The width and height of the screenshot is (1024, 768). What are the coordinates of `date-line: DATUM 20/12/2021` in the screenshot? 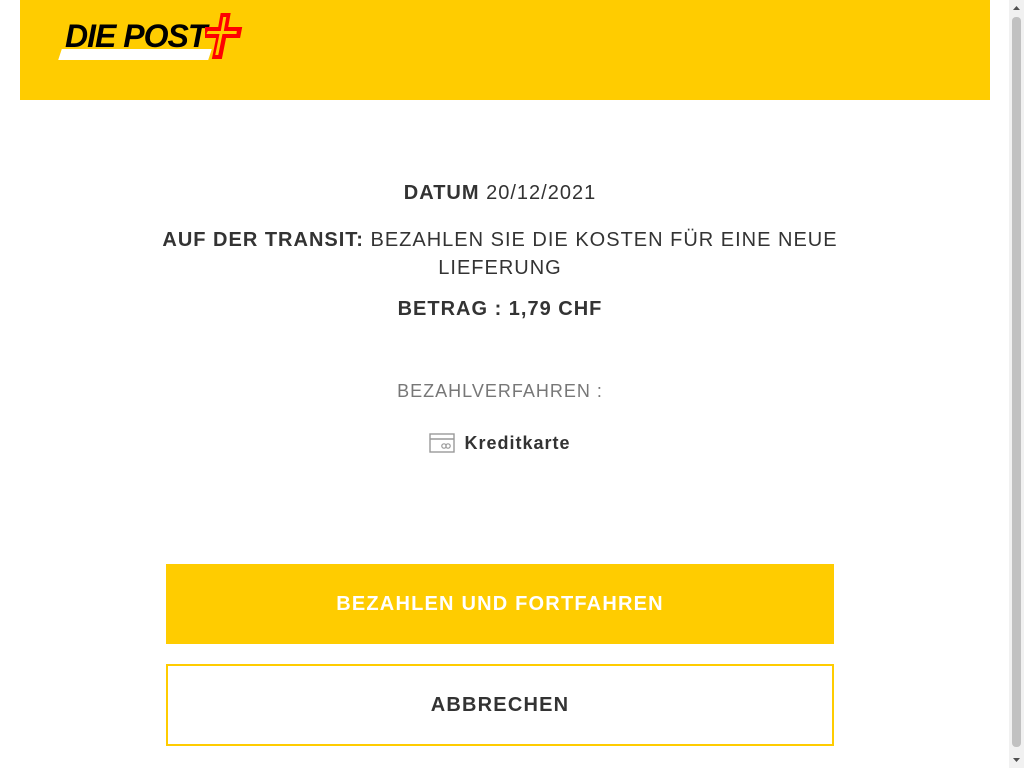 It's located at (500, 193).